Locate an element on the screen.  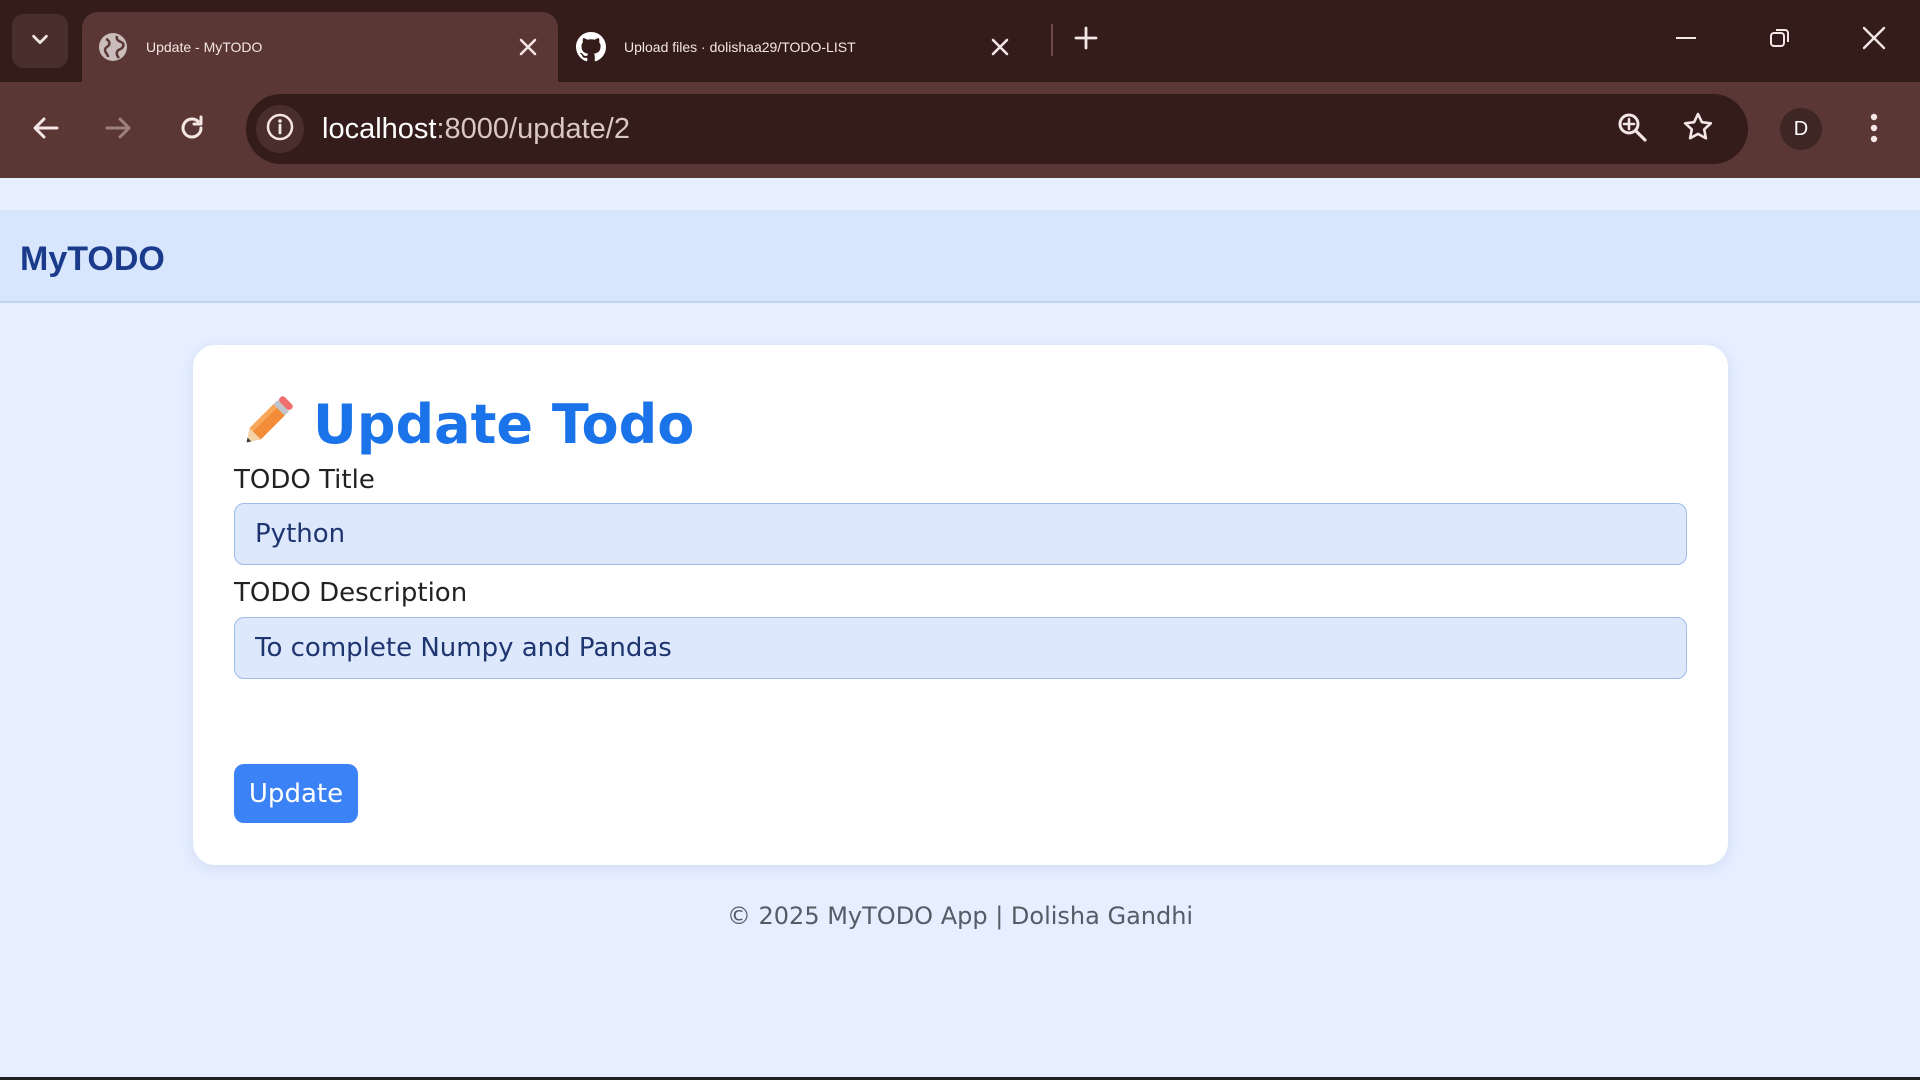
bookmark-button is located at coordinates (1698, 129).